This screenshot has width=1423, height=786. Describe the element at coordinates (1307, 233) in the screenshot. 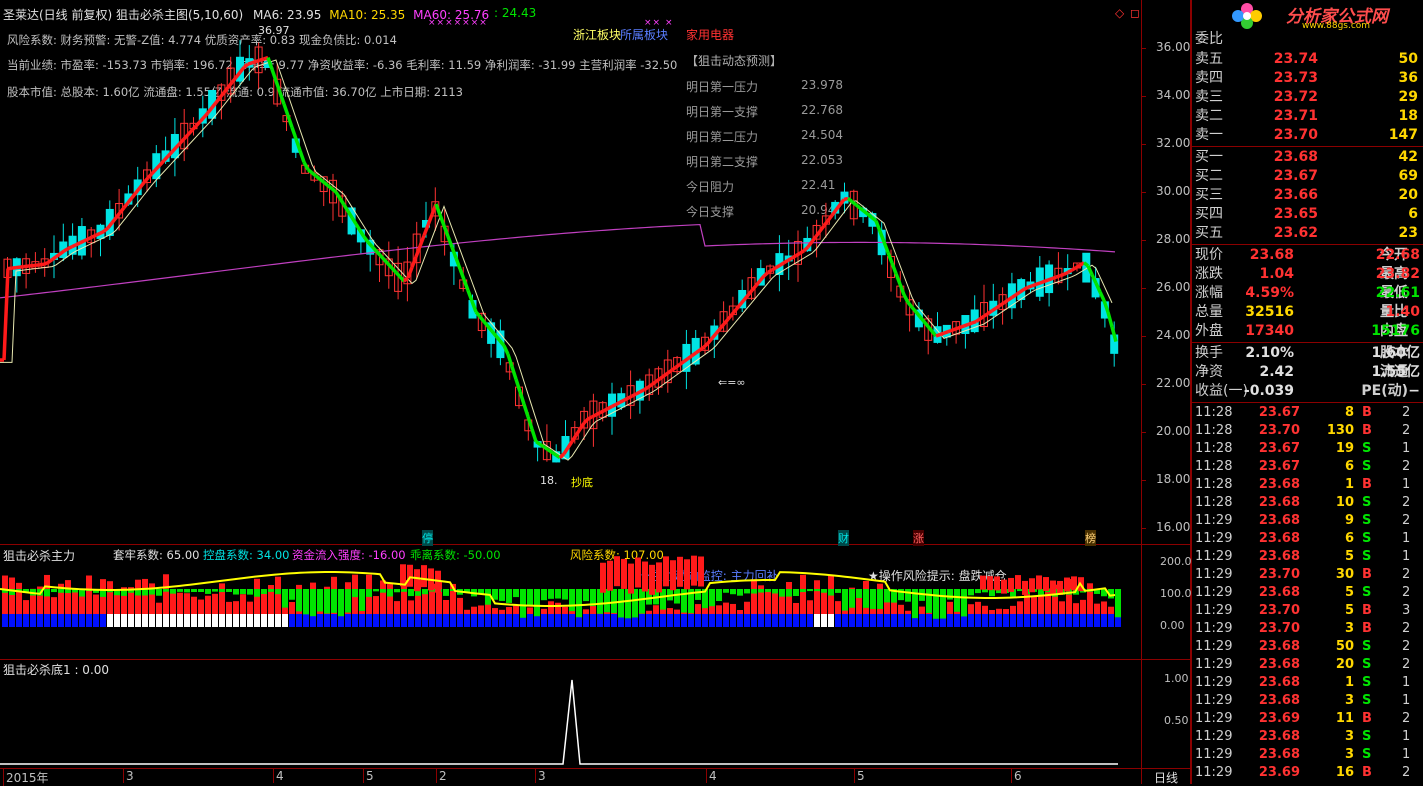

I see `bid-row: 买五23.6223` at that location.